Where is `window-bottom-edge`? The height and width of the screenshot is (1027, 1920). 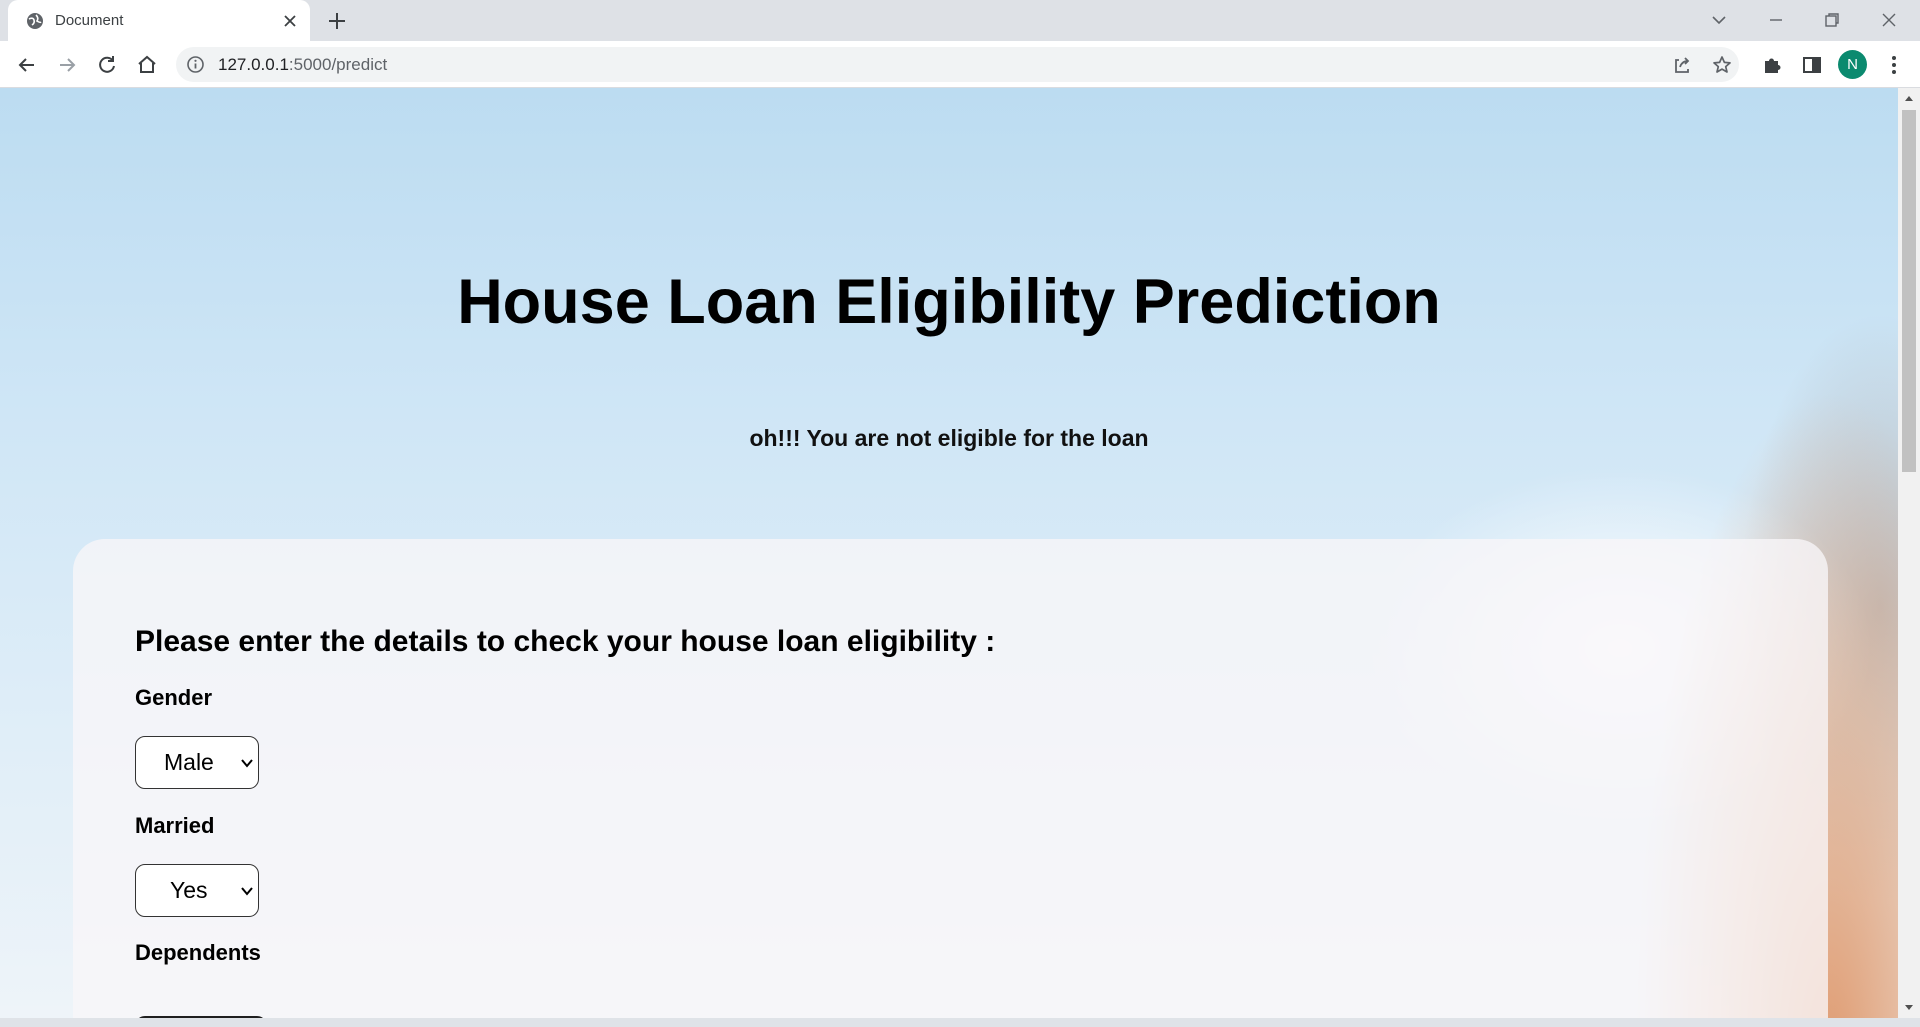 window-bottom-edge is located at coordinates (960, 1022).